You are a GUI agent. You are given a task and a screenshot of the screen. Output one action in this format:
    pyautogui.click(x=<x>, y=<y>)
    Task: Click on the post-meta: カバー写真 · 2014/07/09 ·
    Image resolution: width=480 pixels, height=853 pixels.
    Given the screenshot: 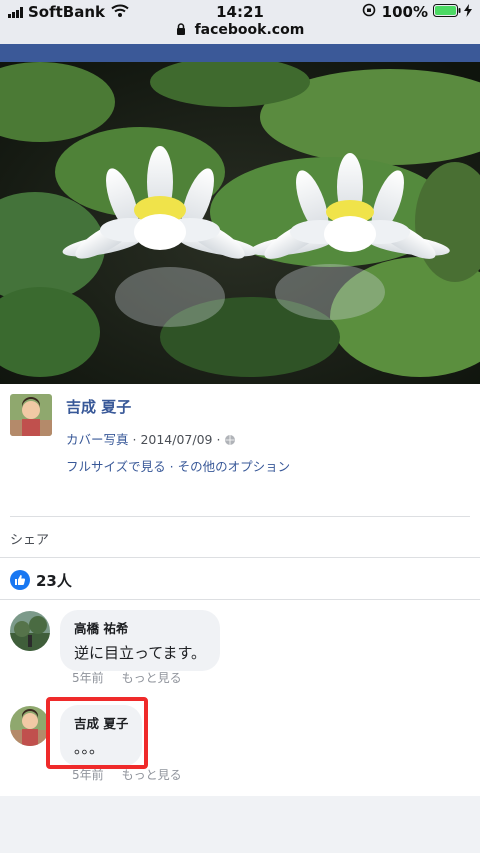 What is the action you would take?
    pyautogui.click(x=151, y=439)
    